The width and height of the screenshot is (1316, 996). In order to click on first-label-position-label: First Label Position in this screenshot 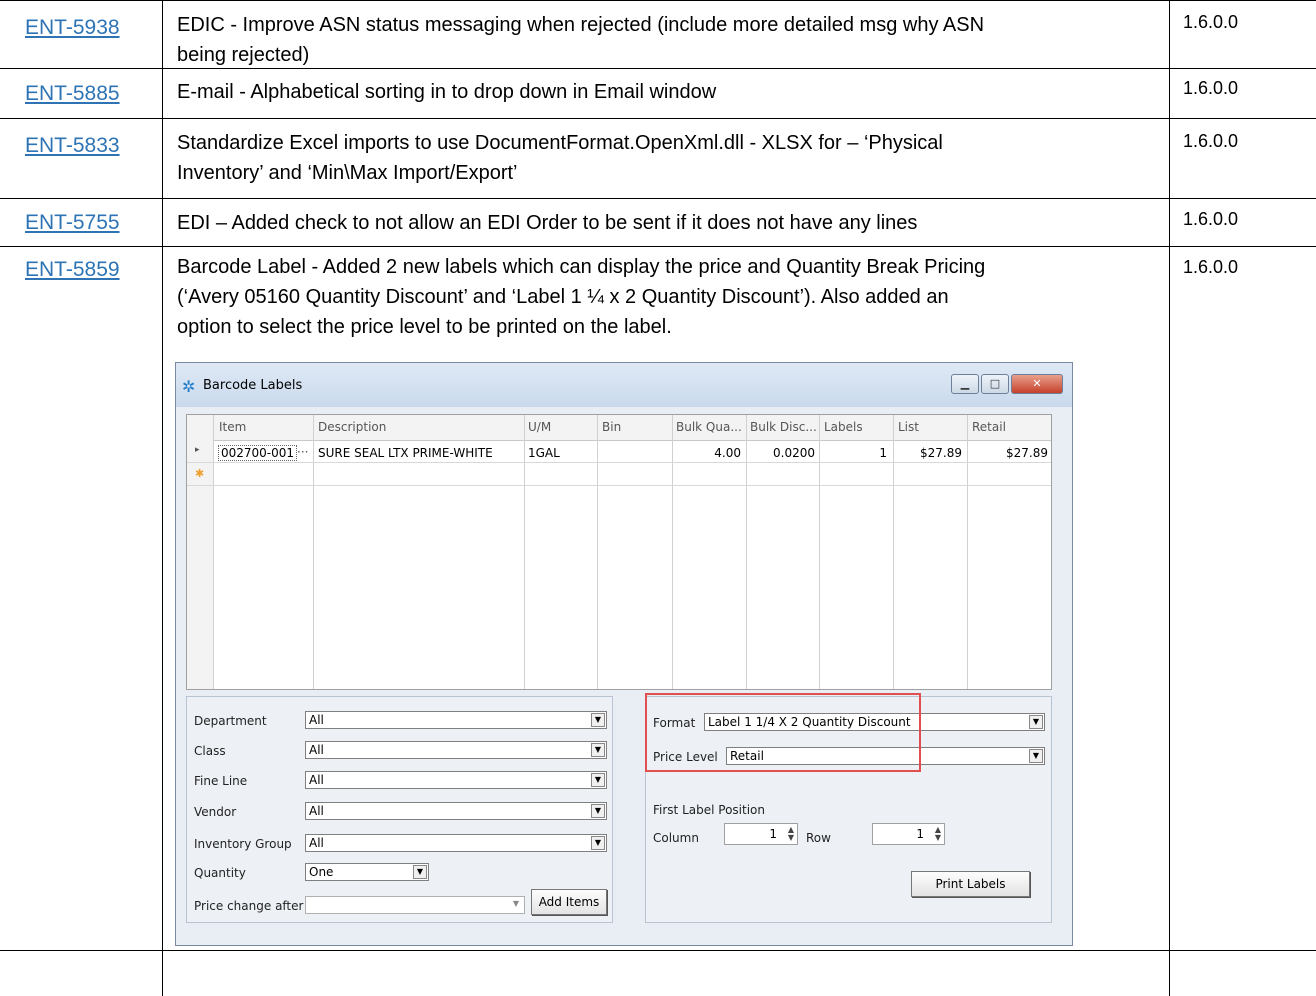, I will do `click(709, 810)`.